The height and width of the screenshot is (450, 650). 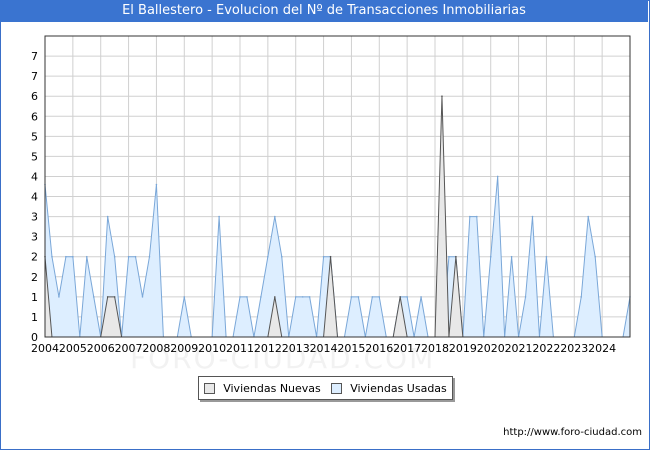 What do you see at coordinates (272, 388) in the screenshot?
I see `legend-label-nuevas: Viviendas Nuevas` at bounding box center [272, 388].